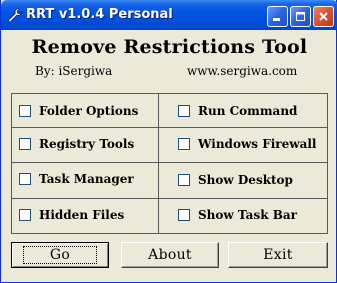 The image size is (337, 283). I want to click on go-button-label: Go, so click(60, 255).